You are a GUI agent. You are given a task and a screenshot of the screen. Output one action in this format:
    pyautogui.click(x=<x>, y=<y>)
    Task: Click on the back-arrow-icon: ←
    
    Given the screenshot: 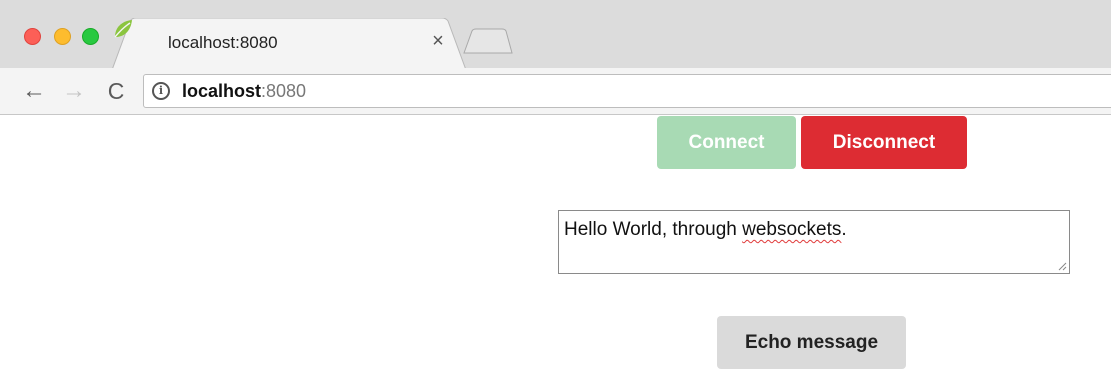 What is the action you would take?
    pyautogui.click(x=34, y=91)
    